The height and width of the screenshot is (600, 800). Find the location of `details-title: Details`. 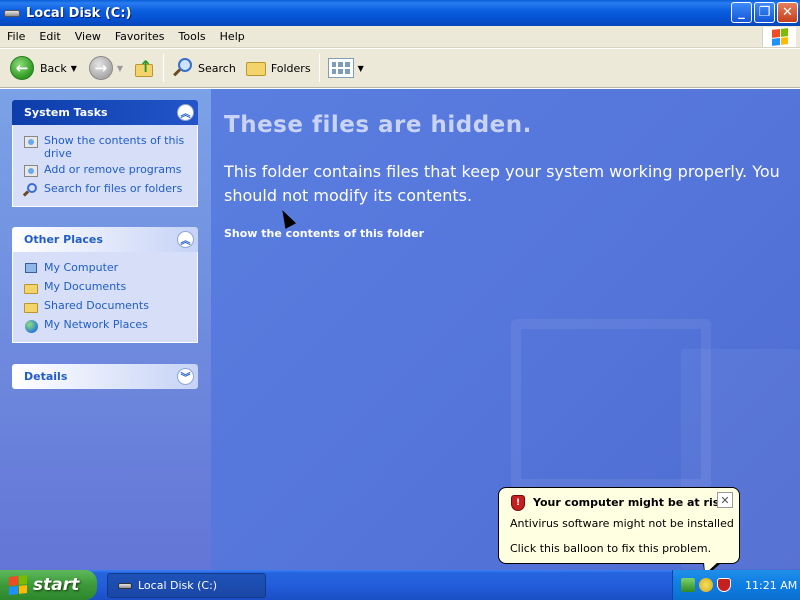

details-title: Details is located at coordinates (46, 376).